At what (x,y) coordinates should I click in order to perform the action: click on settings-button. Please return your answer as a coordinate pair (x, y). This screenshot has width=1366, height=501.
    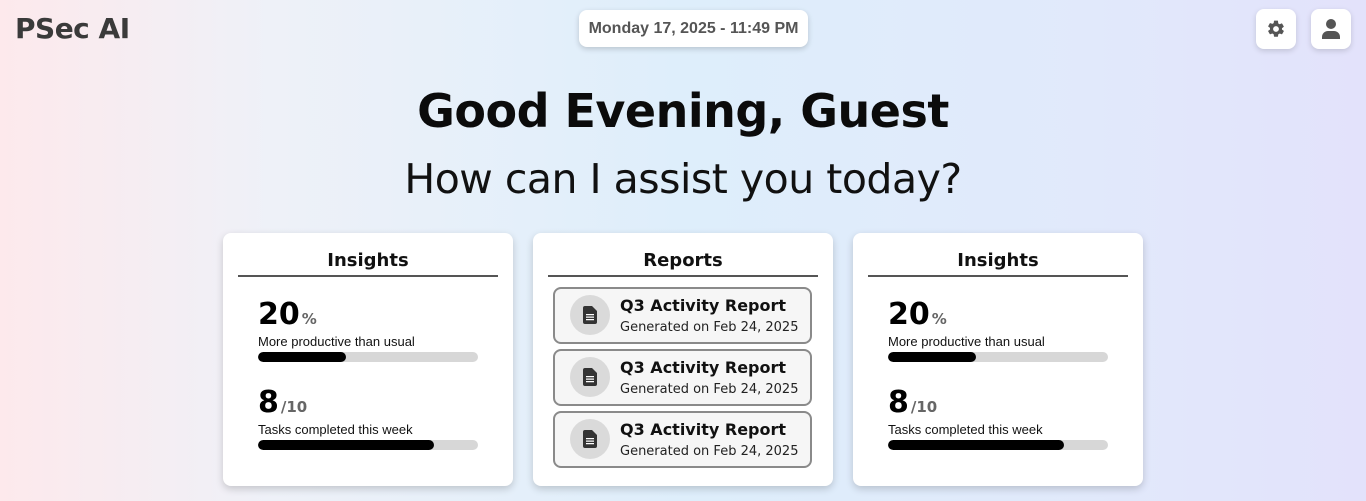
    Looking at the image, I should click on (1276, 29).